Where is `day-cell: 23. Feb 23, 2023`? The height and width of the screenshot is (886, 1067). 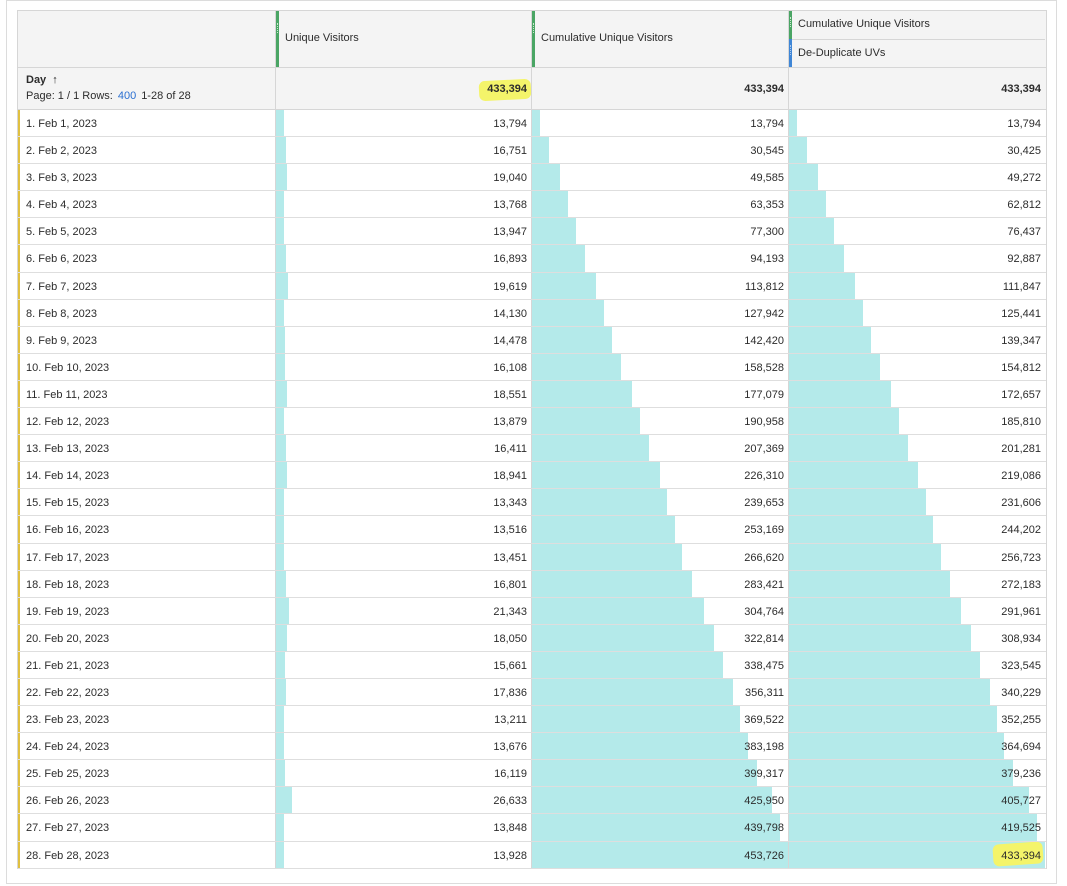
day-cell: 23. Feb 23, 2023 is located at coordinates (67, 720).